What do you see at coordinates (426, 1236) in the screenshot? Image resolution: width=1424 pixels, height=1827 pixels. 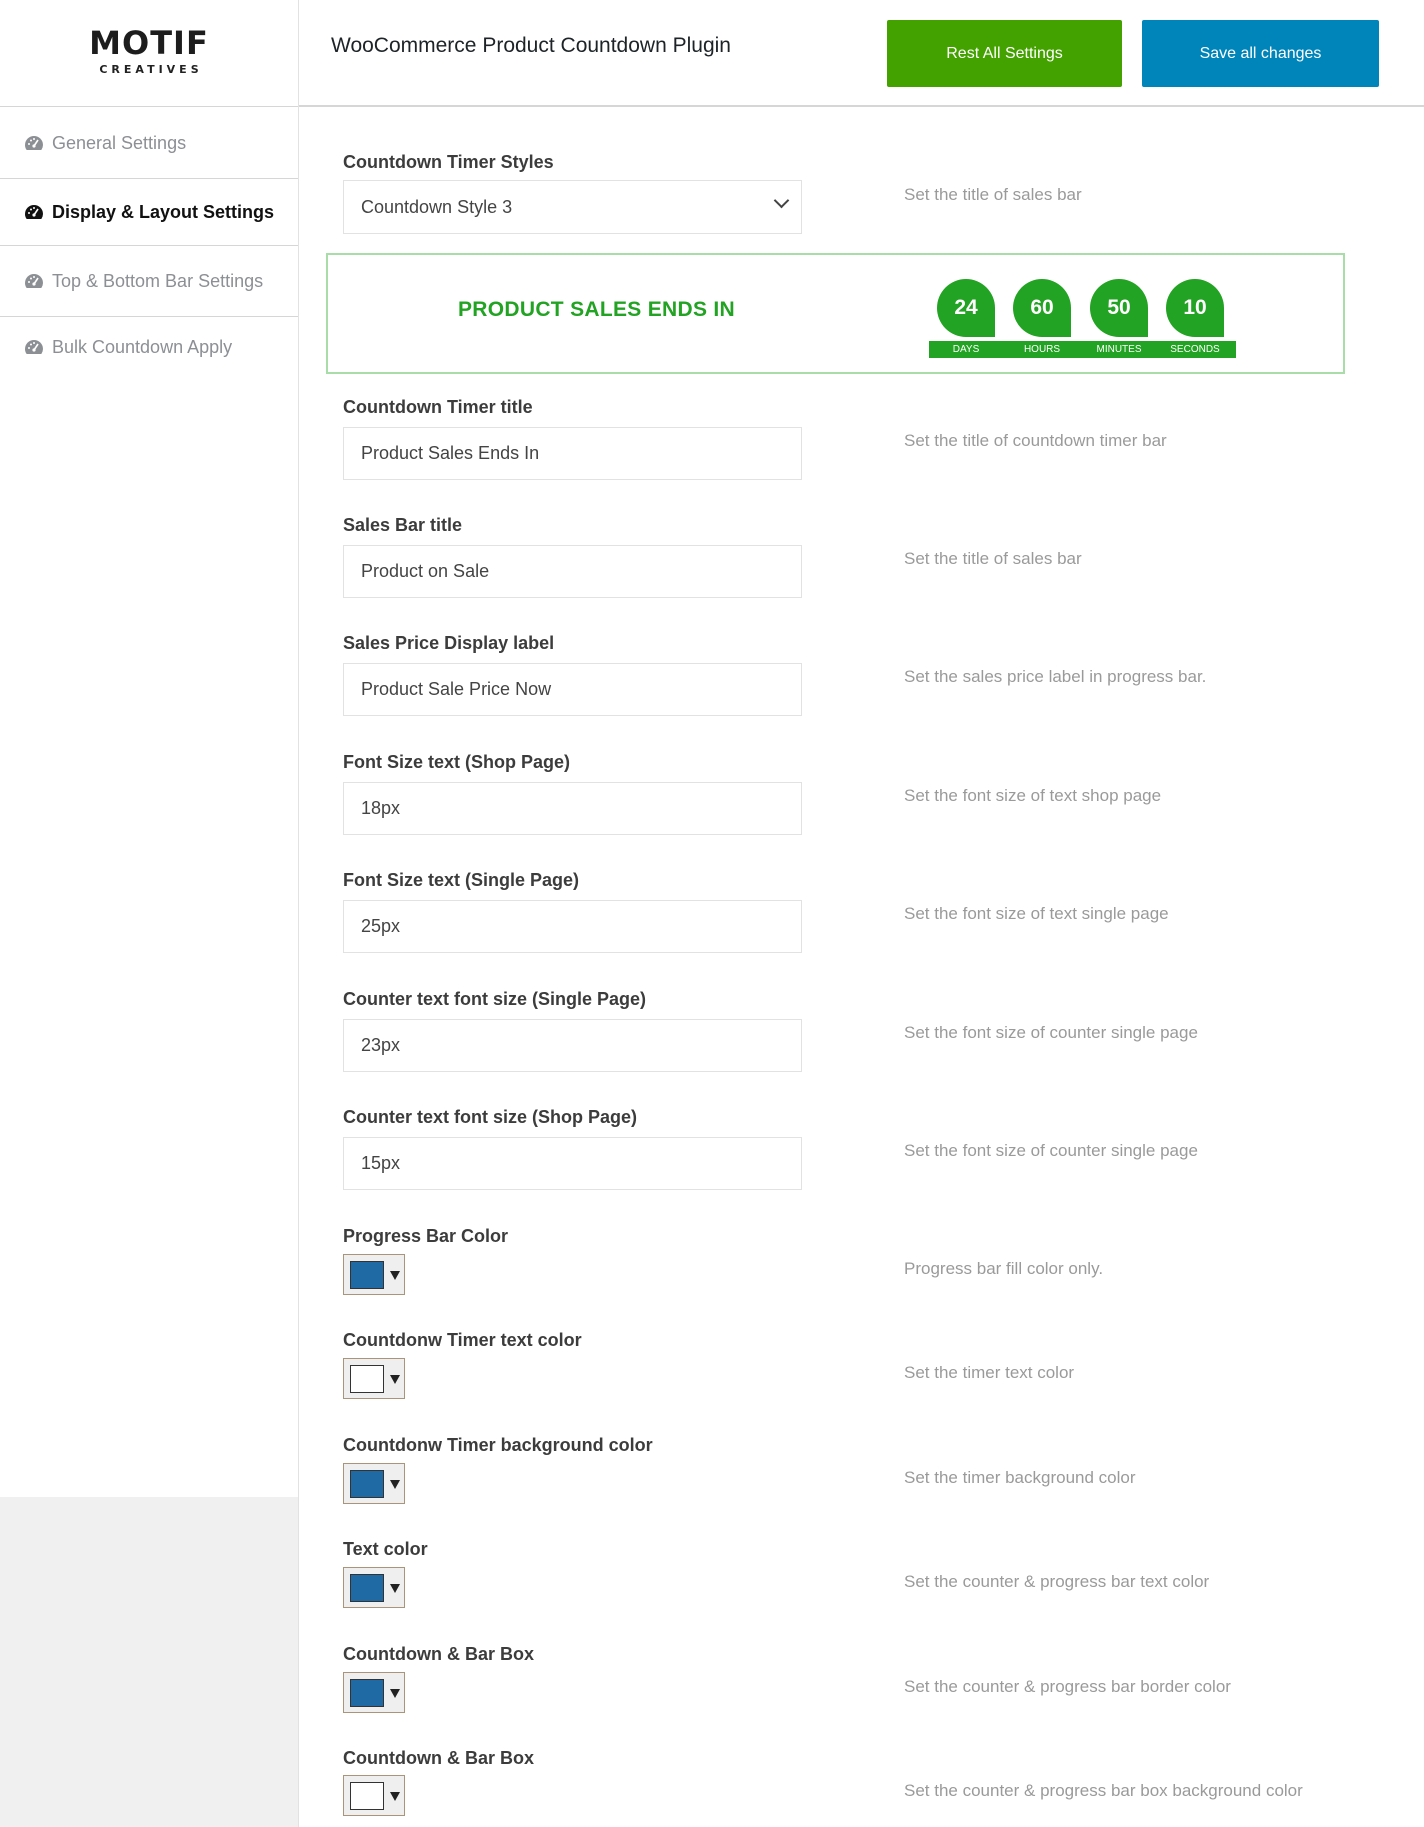 I see `field-label: Progress Bar Color` at bounding box center [426, 1236].